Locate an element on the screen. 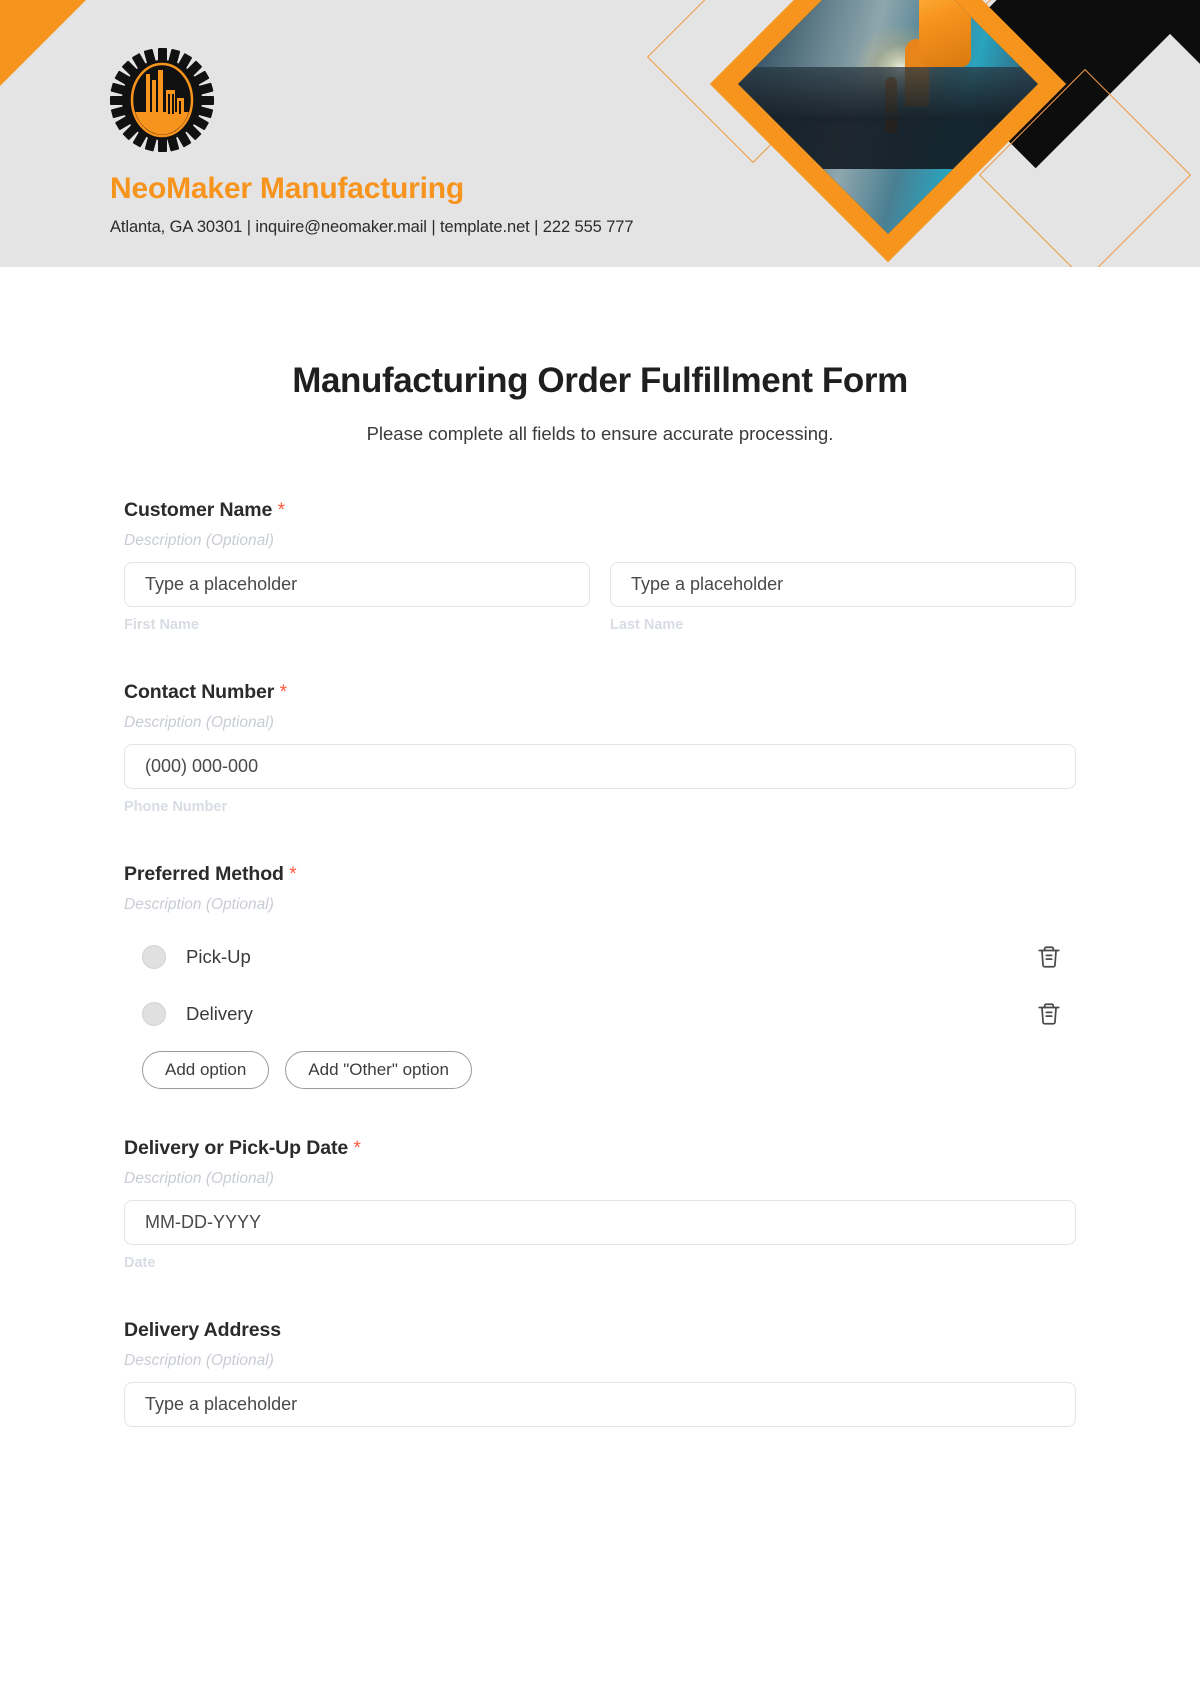  field-label: Delivery Address is located at coordinates (600, 1330).